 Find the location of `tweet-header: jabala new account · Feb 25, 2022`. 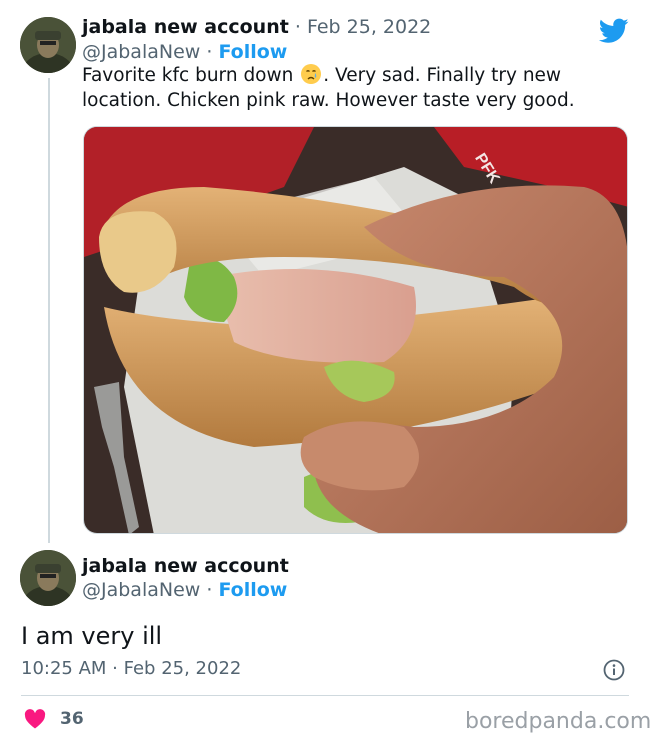

tweet-header: jabala new account · Feb 25, 2022 is located at coordinates (256, 27).